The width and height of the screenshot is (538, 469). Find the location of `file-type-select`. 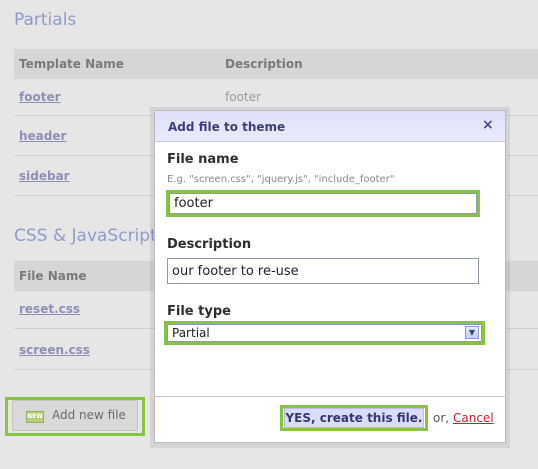

file-type-select is located at coordinates (324, 333).